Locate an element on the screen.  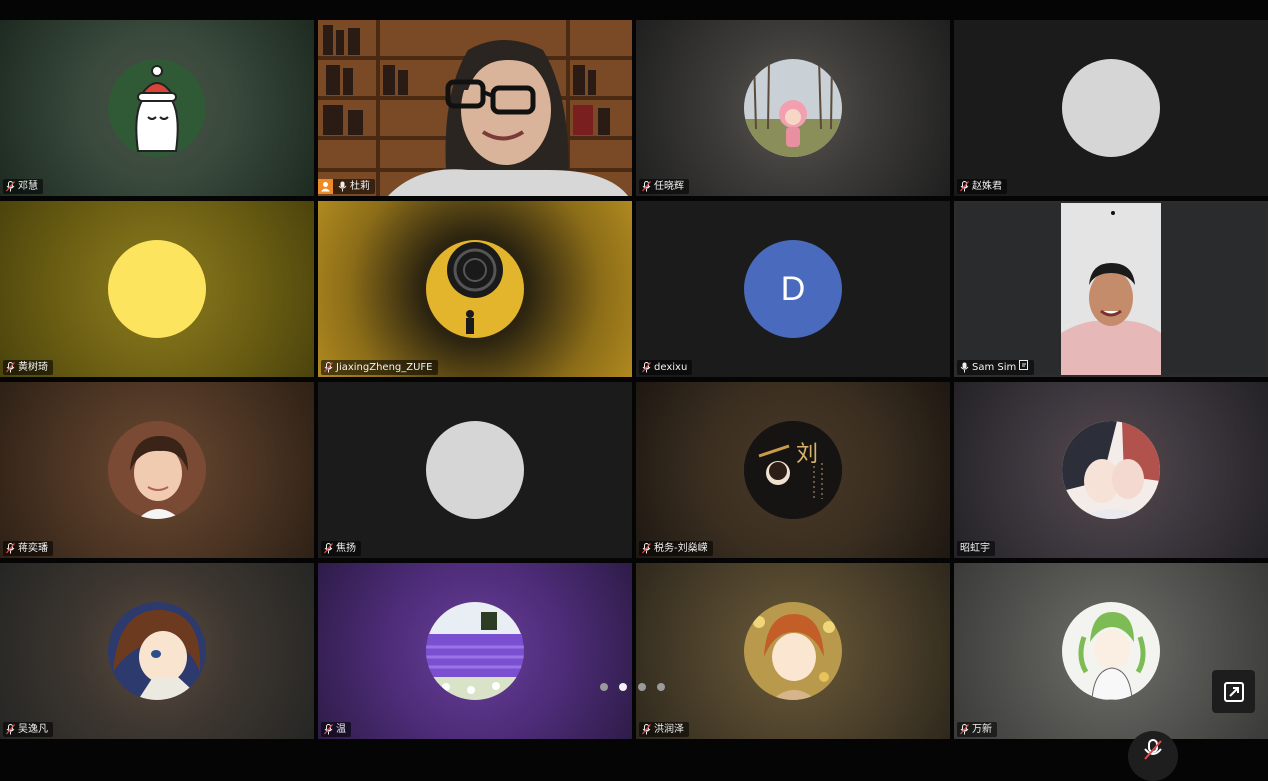
participant-name: 吴逸凡 is located at coordinates (33, 729).